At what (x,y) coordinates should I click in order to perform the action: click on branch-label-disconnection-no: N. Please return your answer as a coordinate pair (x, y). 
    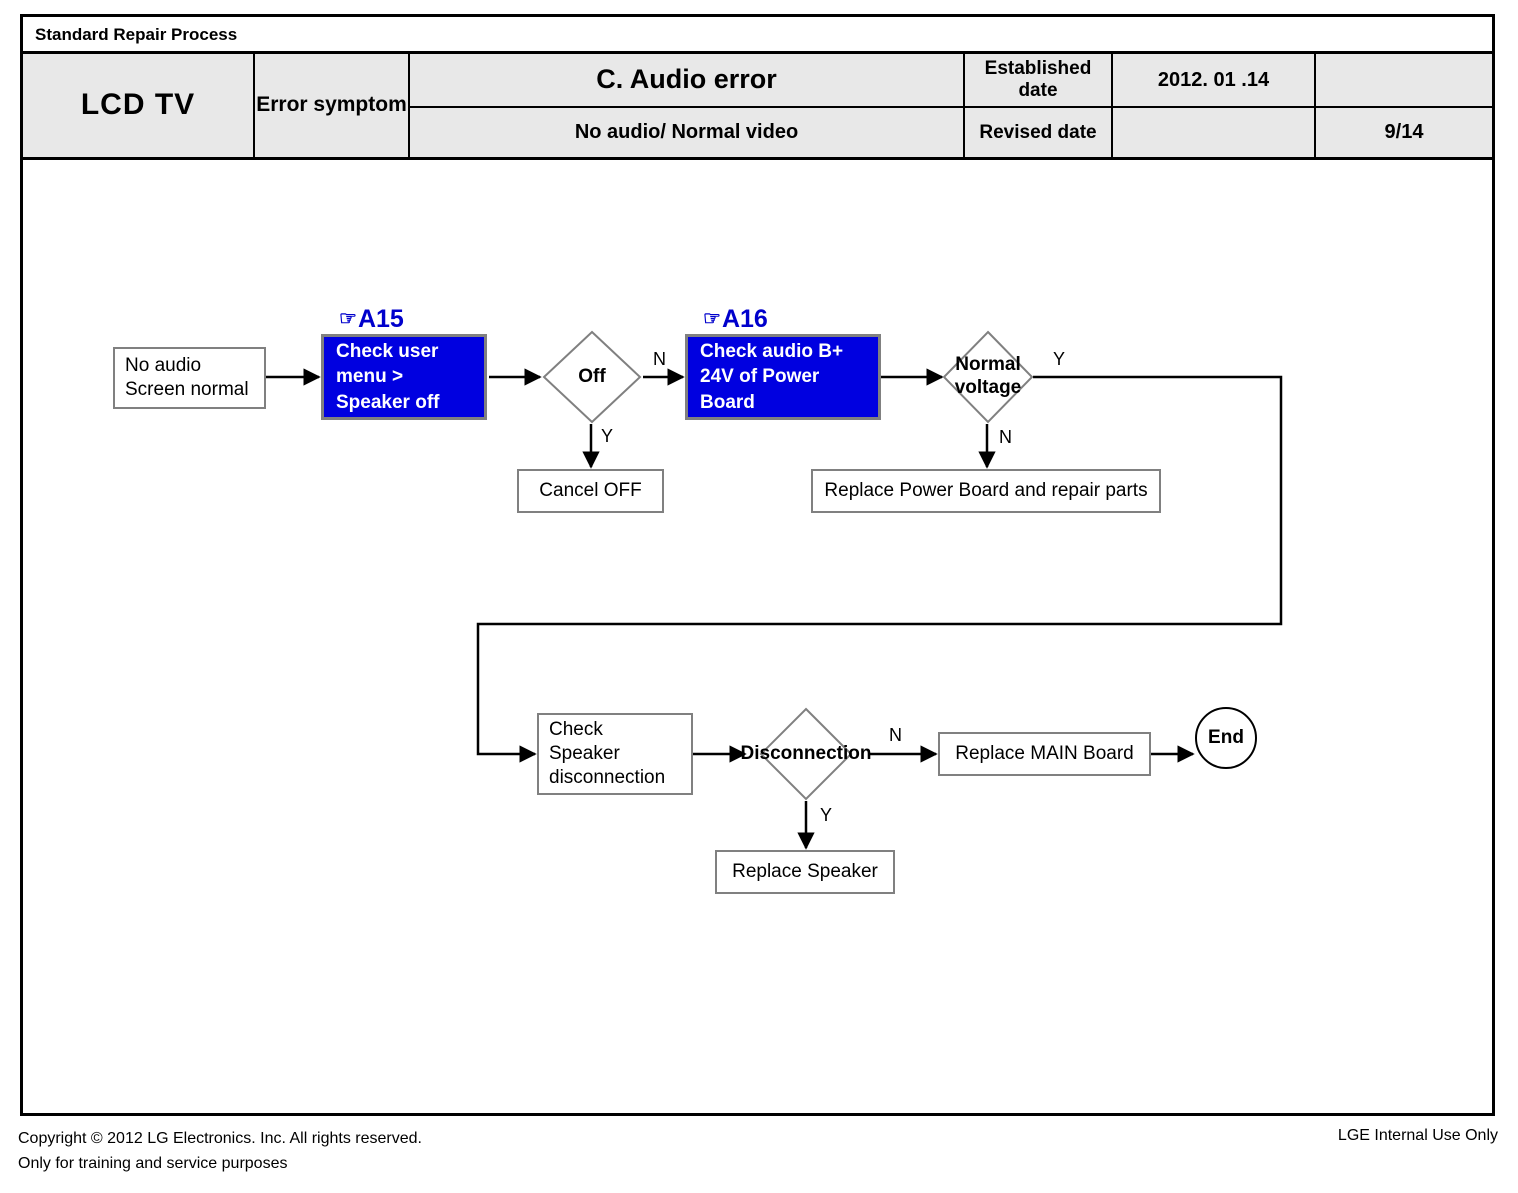
    Looking at the image, I should click on (895, 735).